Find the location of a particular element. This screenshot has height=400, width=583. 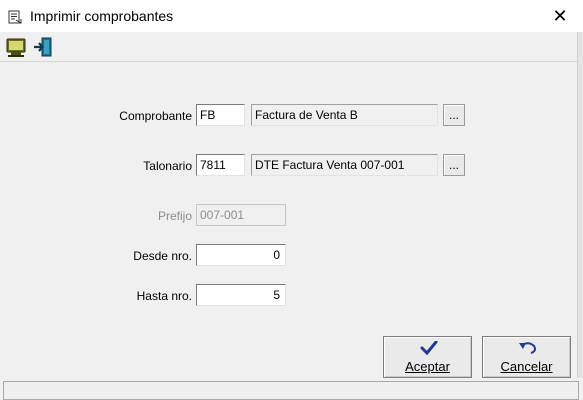

talonario-code-input: 7811 is located at coordinates (220, 165).